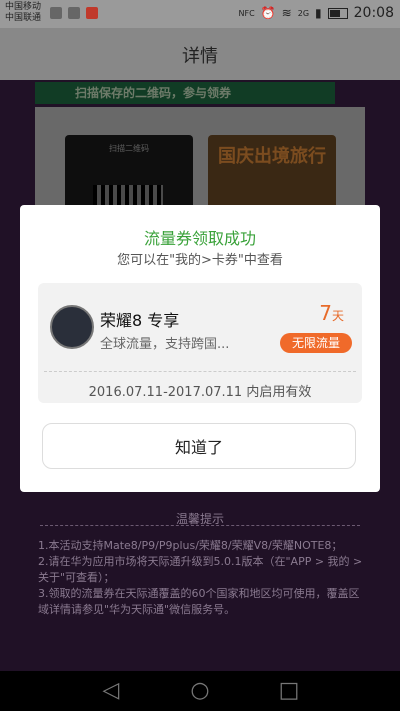 This screenshot has width=400, height=711. I want to click on status-bar: 中国移动 中国联通 NFC ⏰ ≋ 2G ▮ 20:08, so click(200, 14).